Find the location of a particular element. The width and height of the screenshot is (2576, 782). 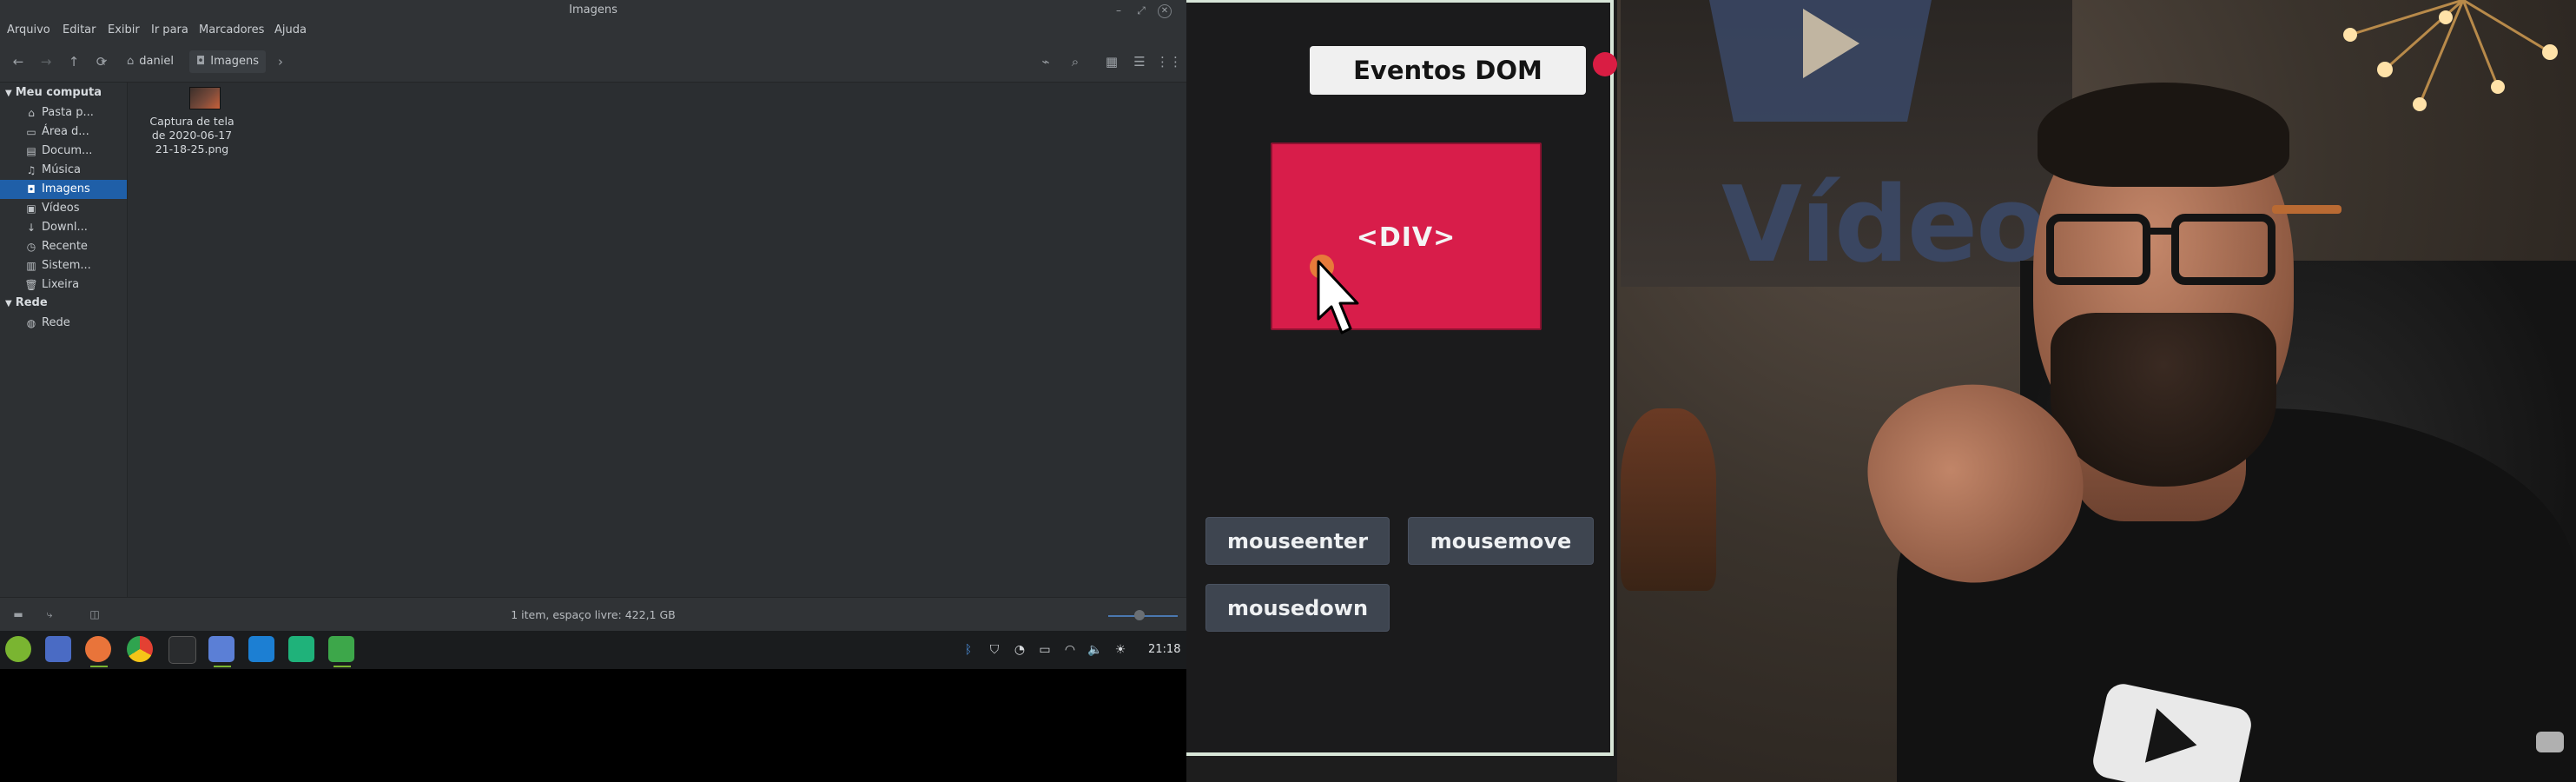

breadcrumb-right-icon: › is located at coordinates (281, 62).